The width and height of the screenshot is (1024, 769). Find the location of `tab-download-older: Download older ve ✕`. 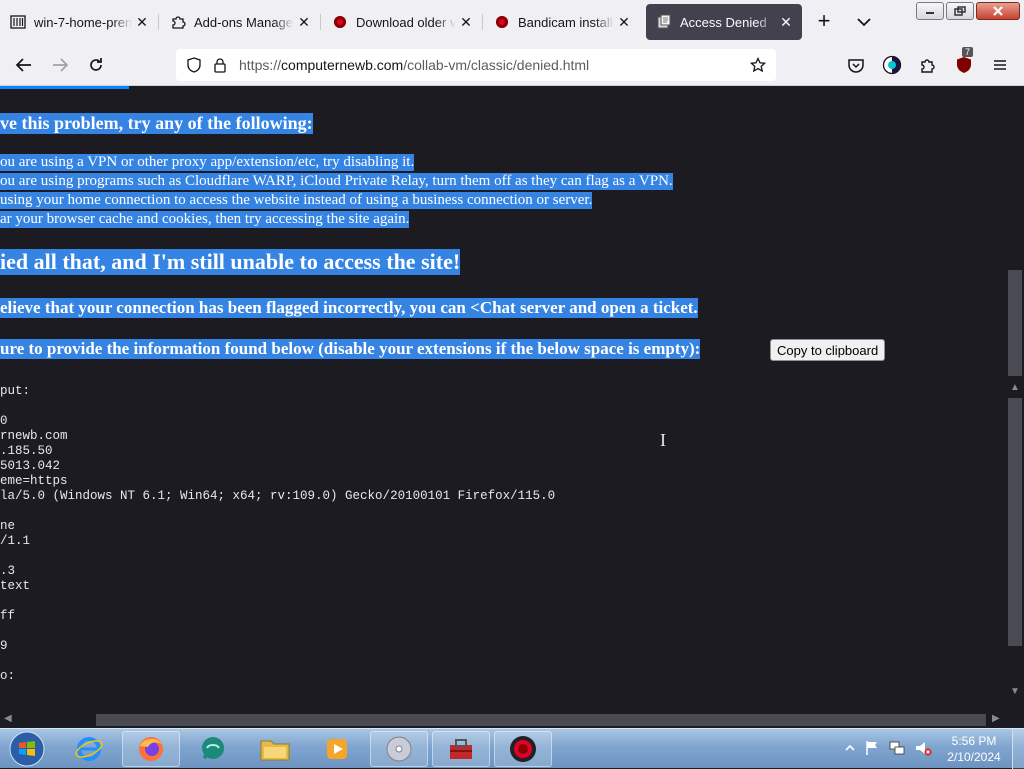

tab-download-older: Download older ve ✕ is located at coordinates (402, 22).